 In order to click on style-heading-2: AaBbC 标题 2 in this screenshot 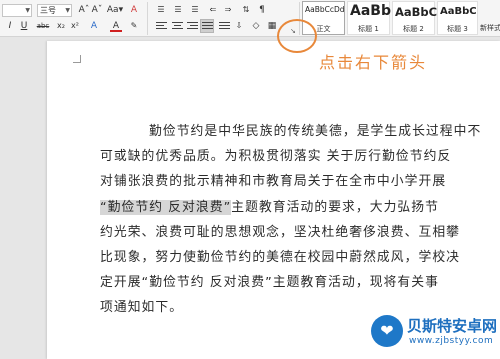, I will do `click(415, 18)`.